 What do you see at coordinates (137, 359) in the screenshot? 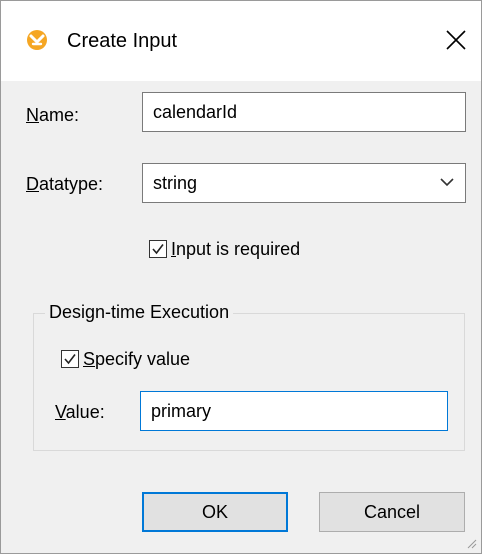
I see `specify-value-label: Specify value` at bounding box center [137, 359].